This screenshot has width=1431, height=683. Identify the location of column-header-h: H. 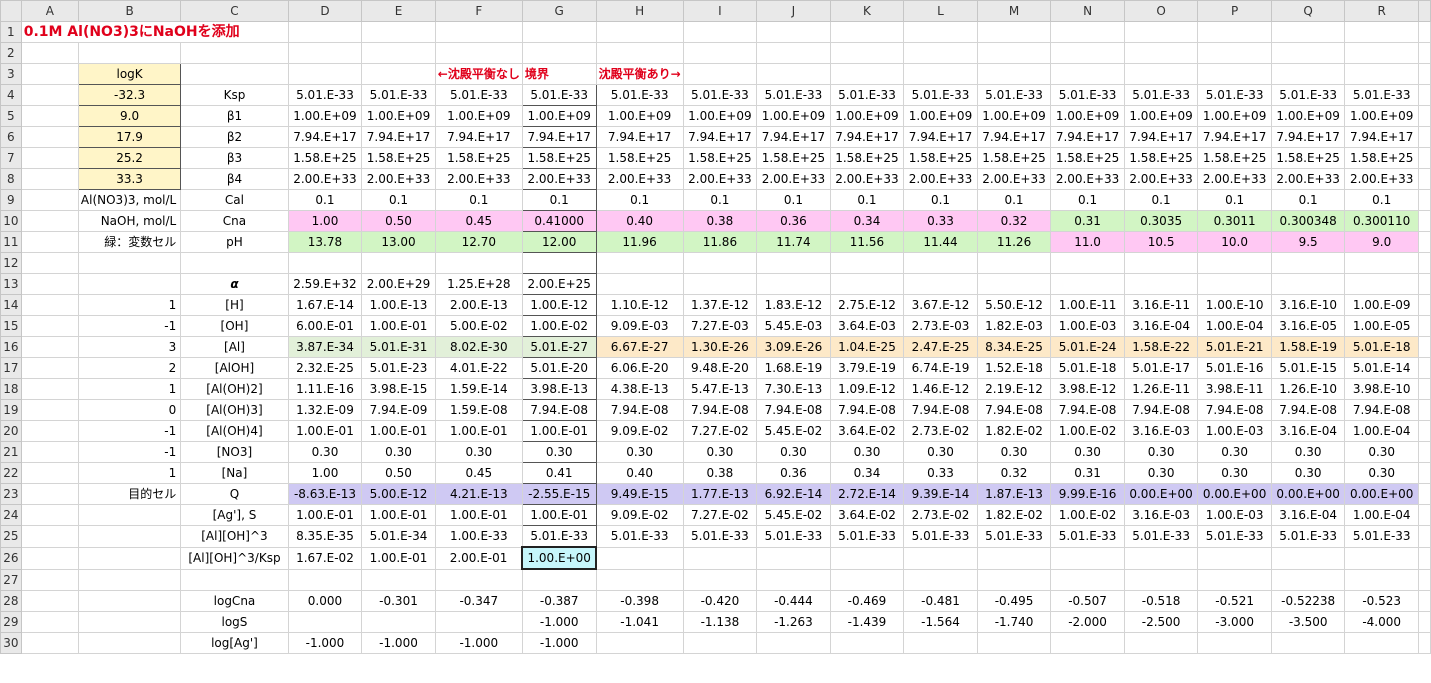
(639, 11).